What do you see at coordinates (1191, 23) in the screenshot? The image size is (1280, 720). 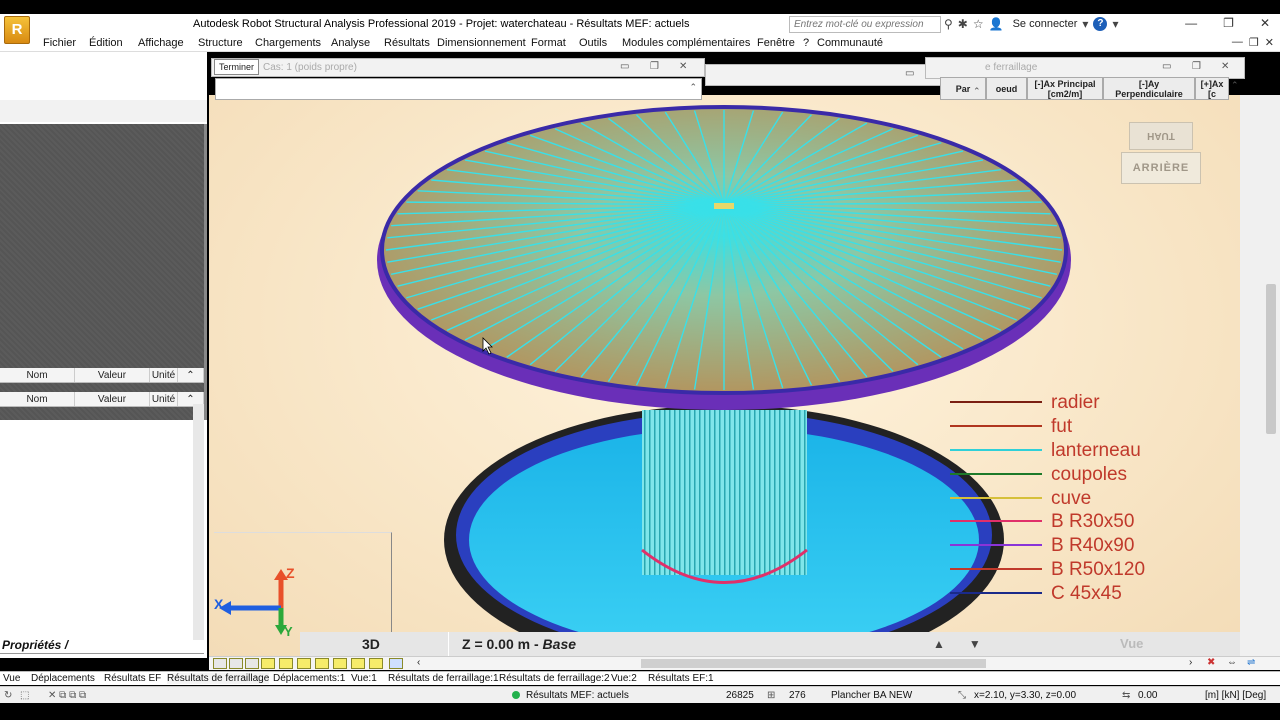 I see `minimize-icon: —` at bounding box center [1191, 23].